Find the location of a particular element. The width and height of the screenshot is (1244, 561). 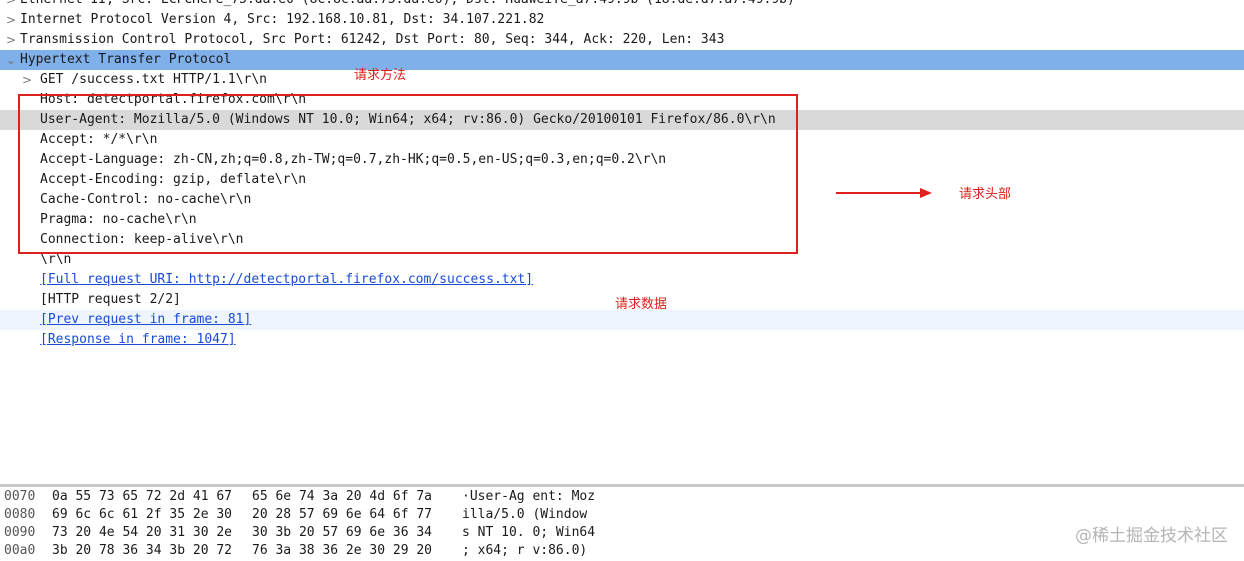

hex-bytes: 65 6e 74 3a 20 4d 6f 7a is located at coordinates (342, 496).